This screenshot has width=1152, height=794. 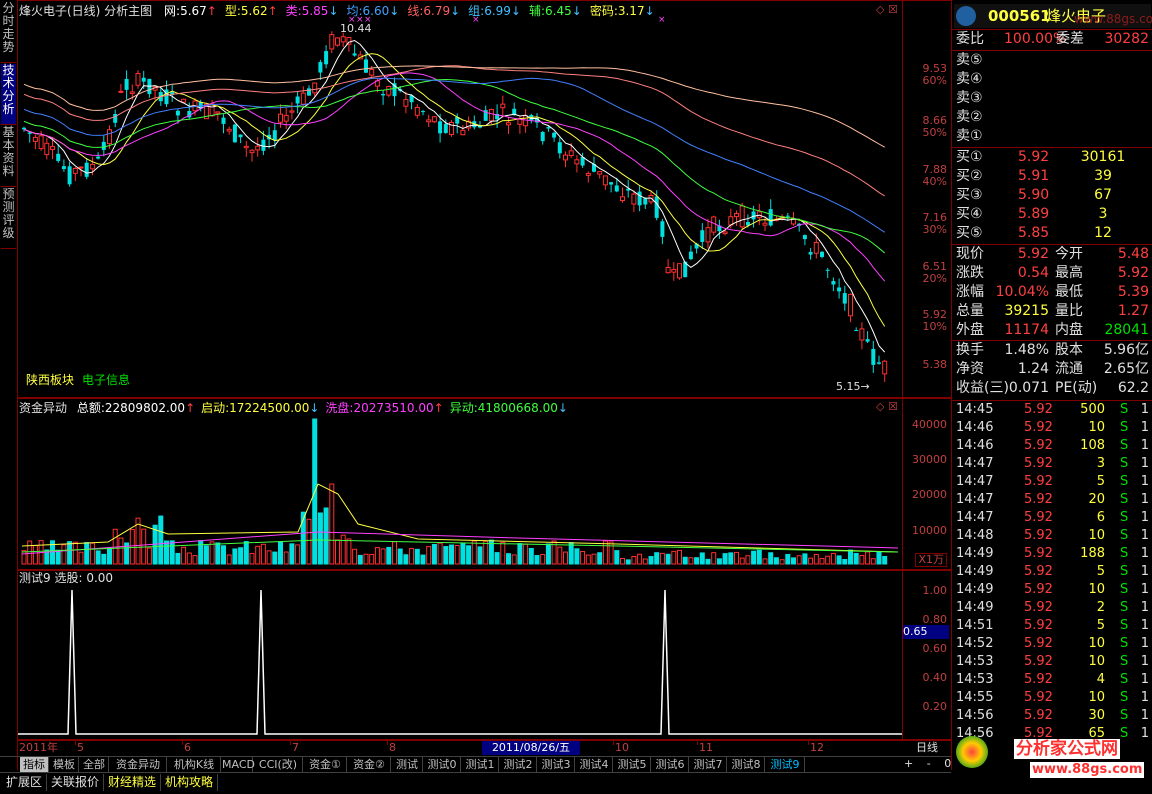 I want to click on indicator-tab: 测试5, so click(x=632, y=764).